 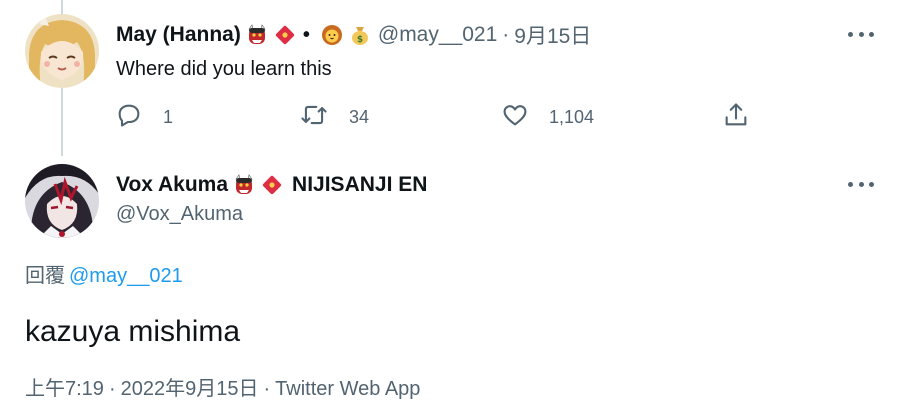 I want to click on heart-icon, so click(x=515, y=117).